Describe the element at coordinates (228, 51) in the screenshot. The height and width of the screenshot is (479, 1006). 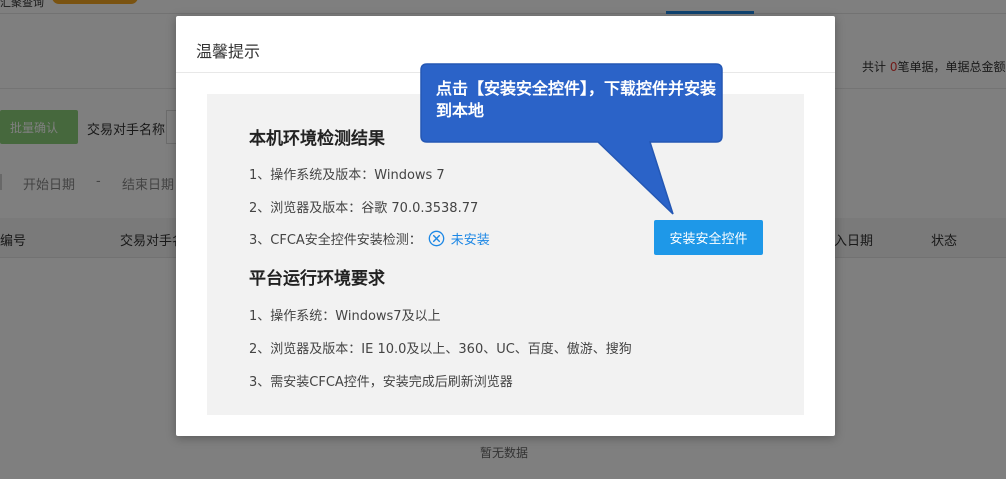
I see `dialog-title: 温馨提示` at that location.